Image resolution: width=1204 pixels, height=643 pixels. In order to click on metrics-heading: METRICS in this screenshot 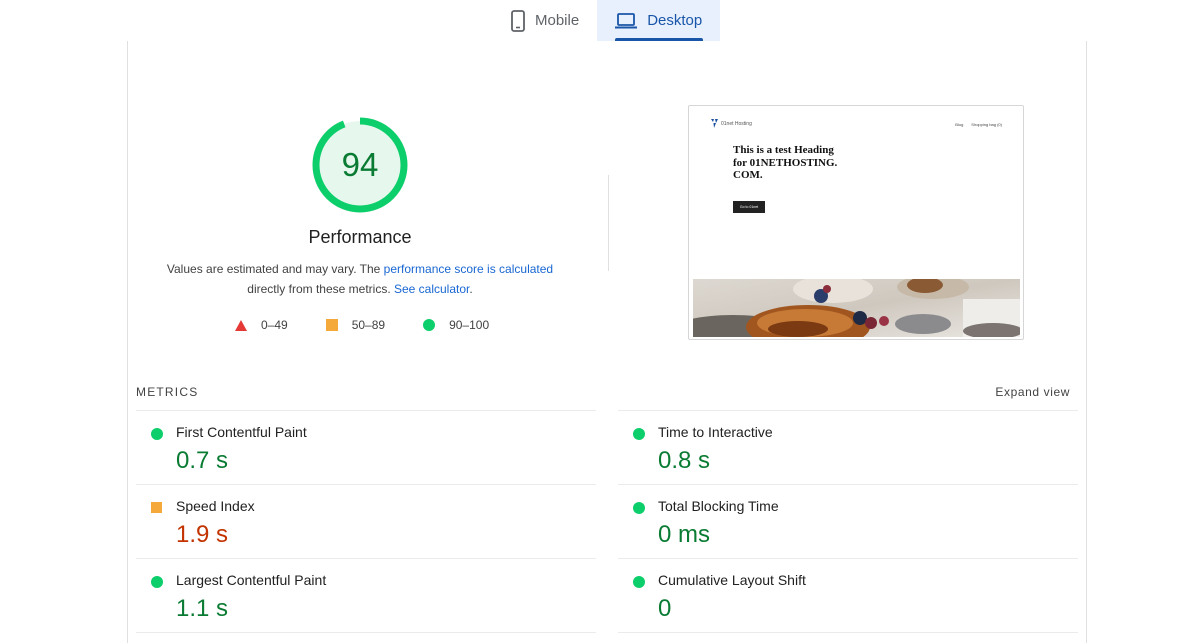, I will do `click(167, 392)`.